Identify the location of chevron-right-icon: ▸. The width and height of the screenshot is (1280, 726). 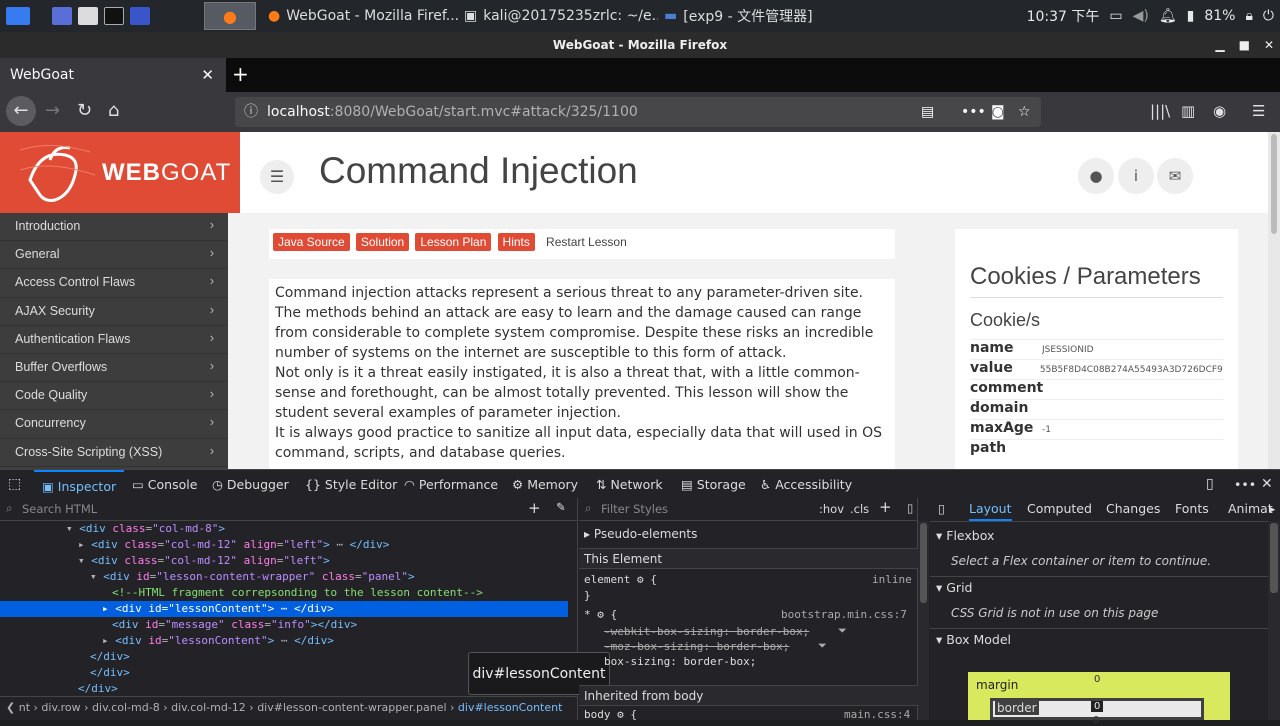
(1272, 508).